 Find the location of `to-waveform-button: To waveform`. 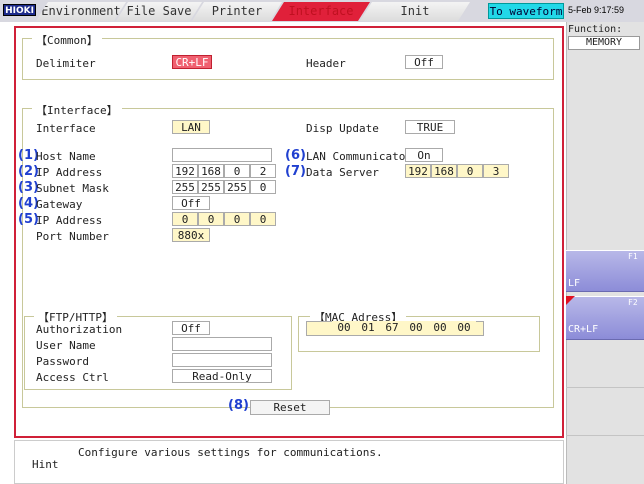

to-waveform-button: To waveform is located at coordinates (526, 11).